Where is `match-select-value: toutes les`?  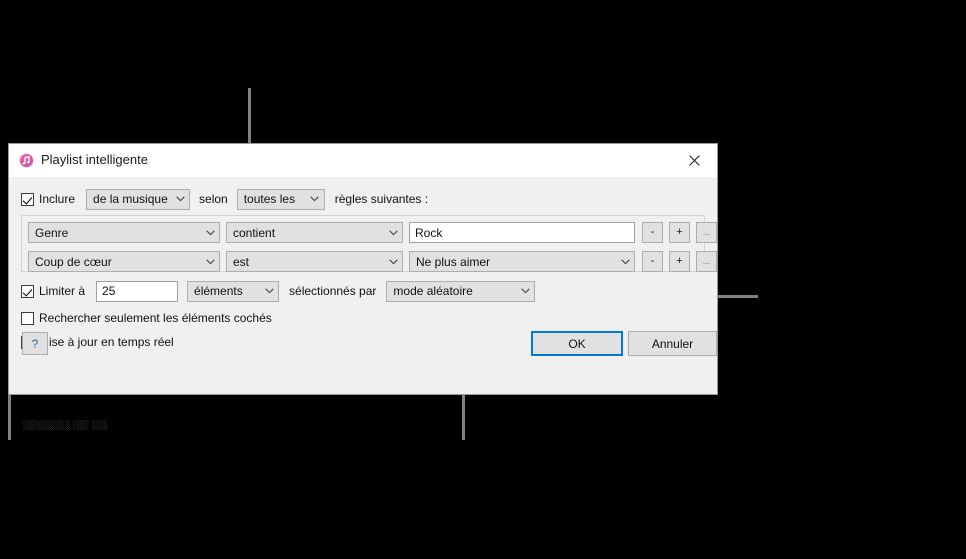
match-select-value: toutes les is located at coordinates (269, 199).